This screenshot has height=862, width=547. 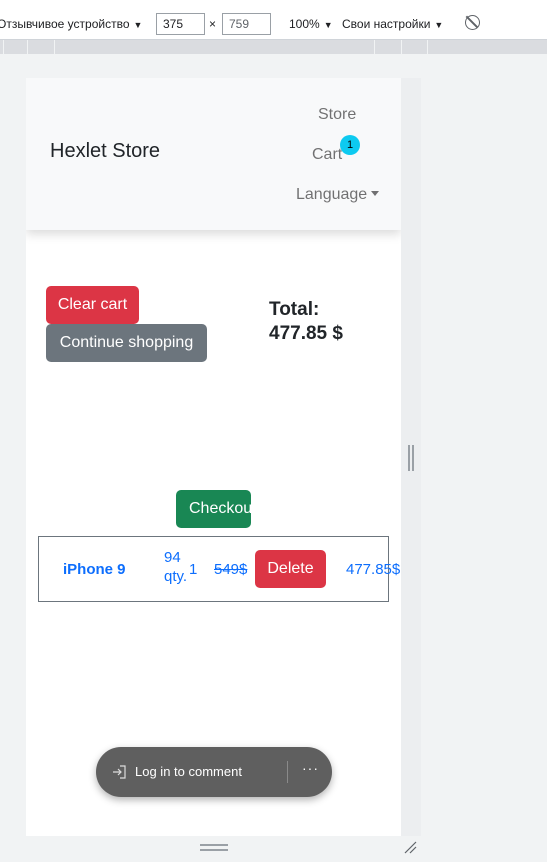 I want to click on continue-shopping-button: Continue shopping, so click(x=126, y=343).